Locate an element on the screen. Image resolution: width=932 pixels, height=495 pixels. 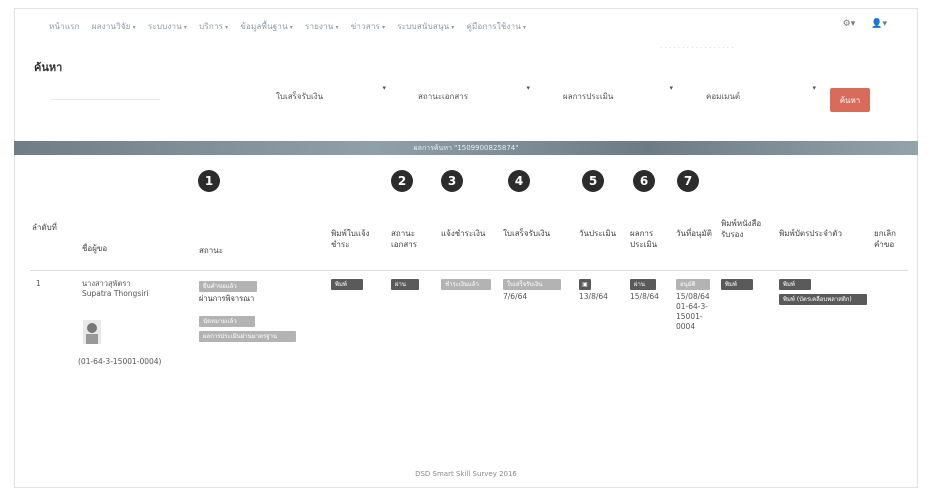
document-status-select: สถานะเอกสาร ▾ is located at coordinates (474, 96).